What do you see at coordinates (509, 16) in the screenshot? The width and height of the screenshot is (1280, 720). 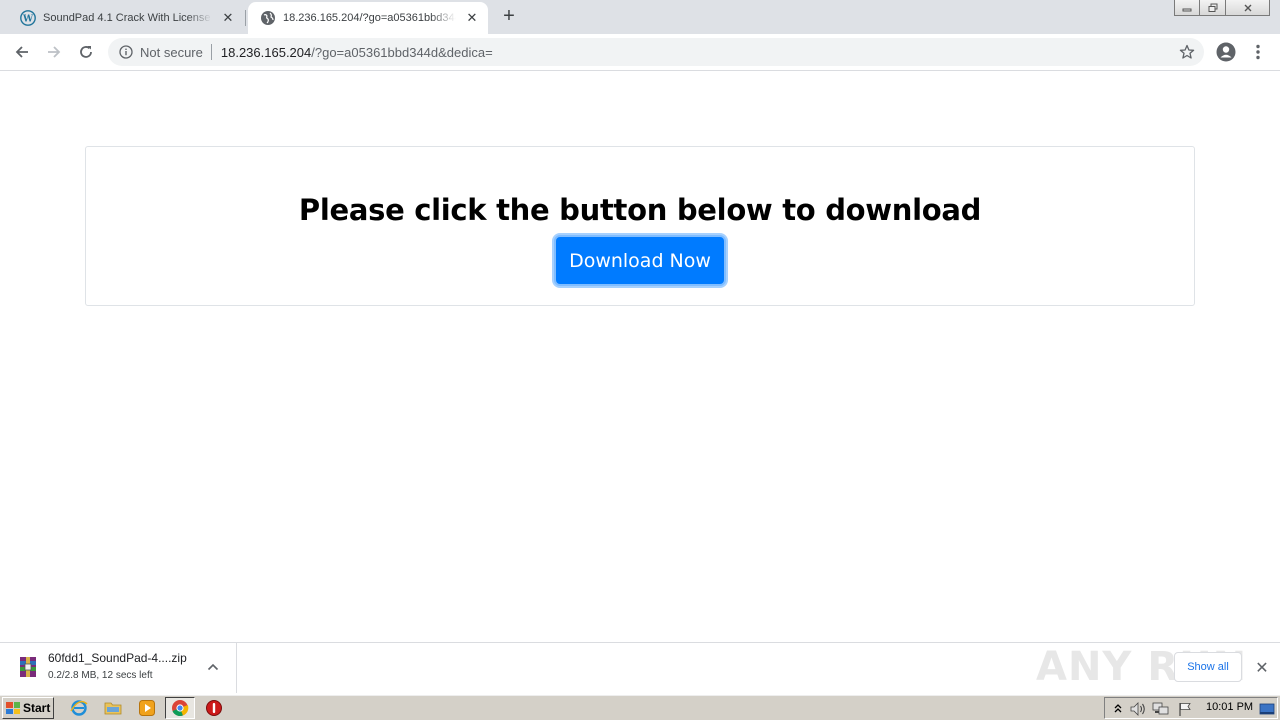 I see `new-tab-button: +` at bounding box center [509, 16].